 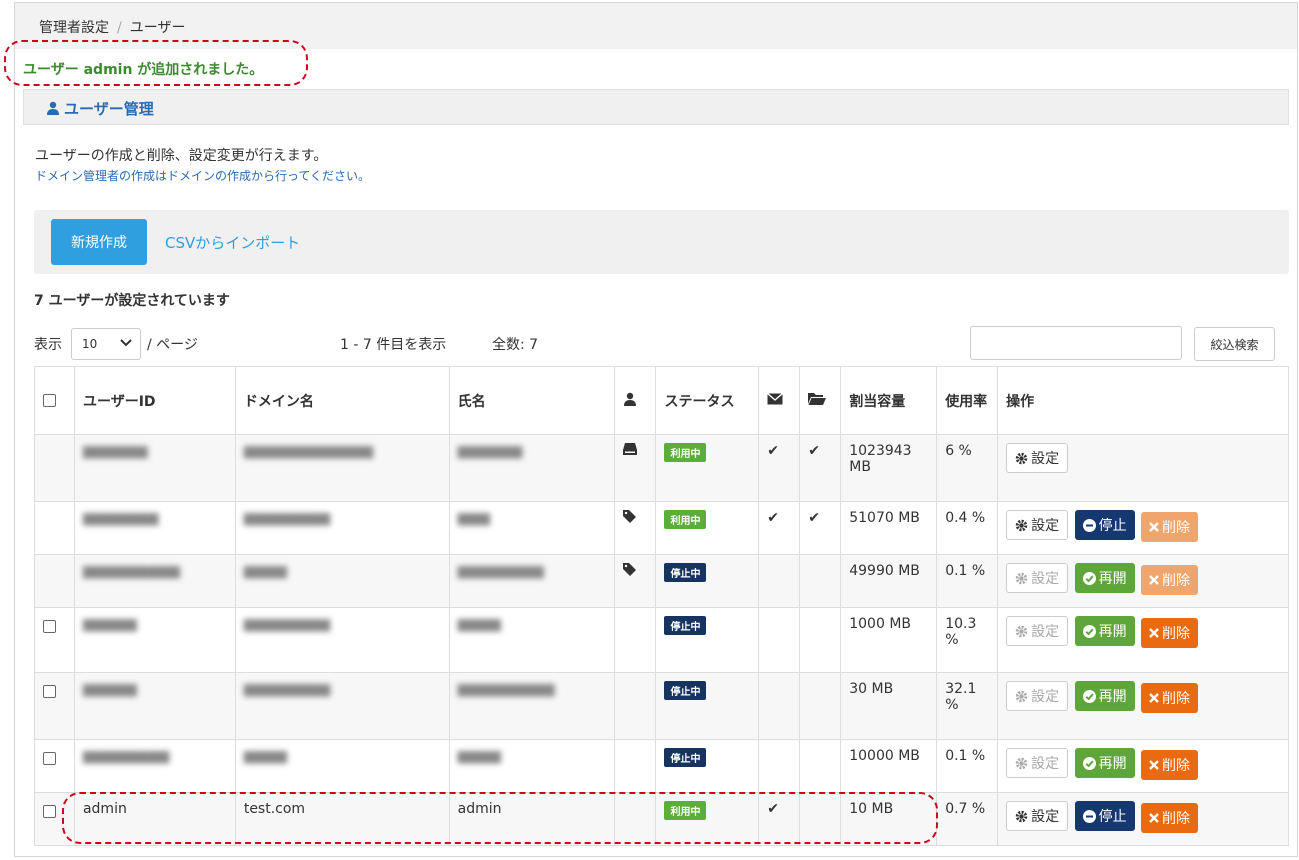 I want to click on col-mail, so click(x=779, y=400).